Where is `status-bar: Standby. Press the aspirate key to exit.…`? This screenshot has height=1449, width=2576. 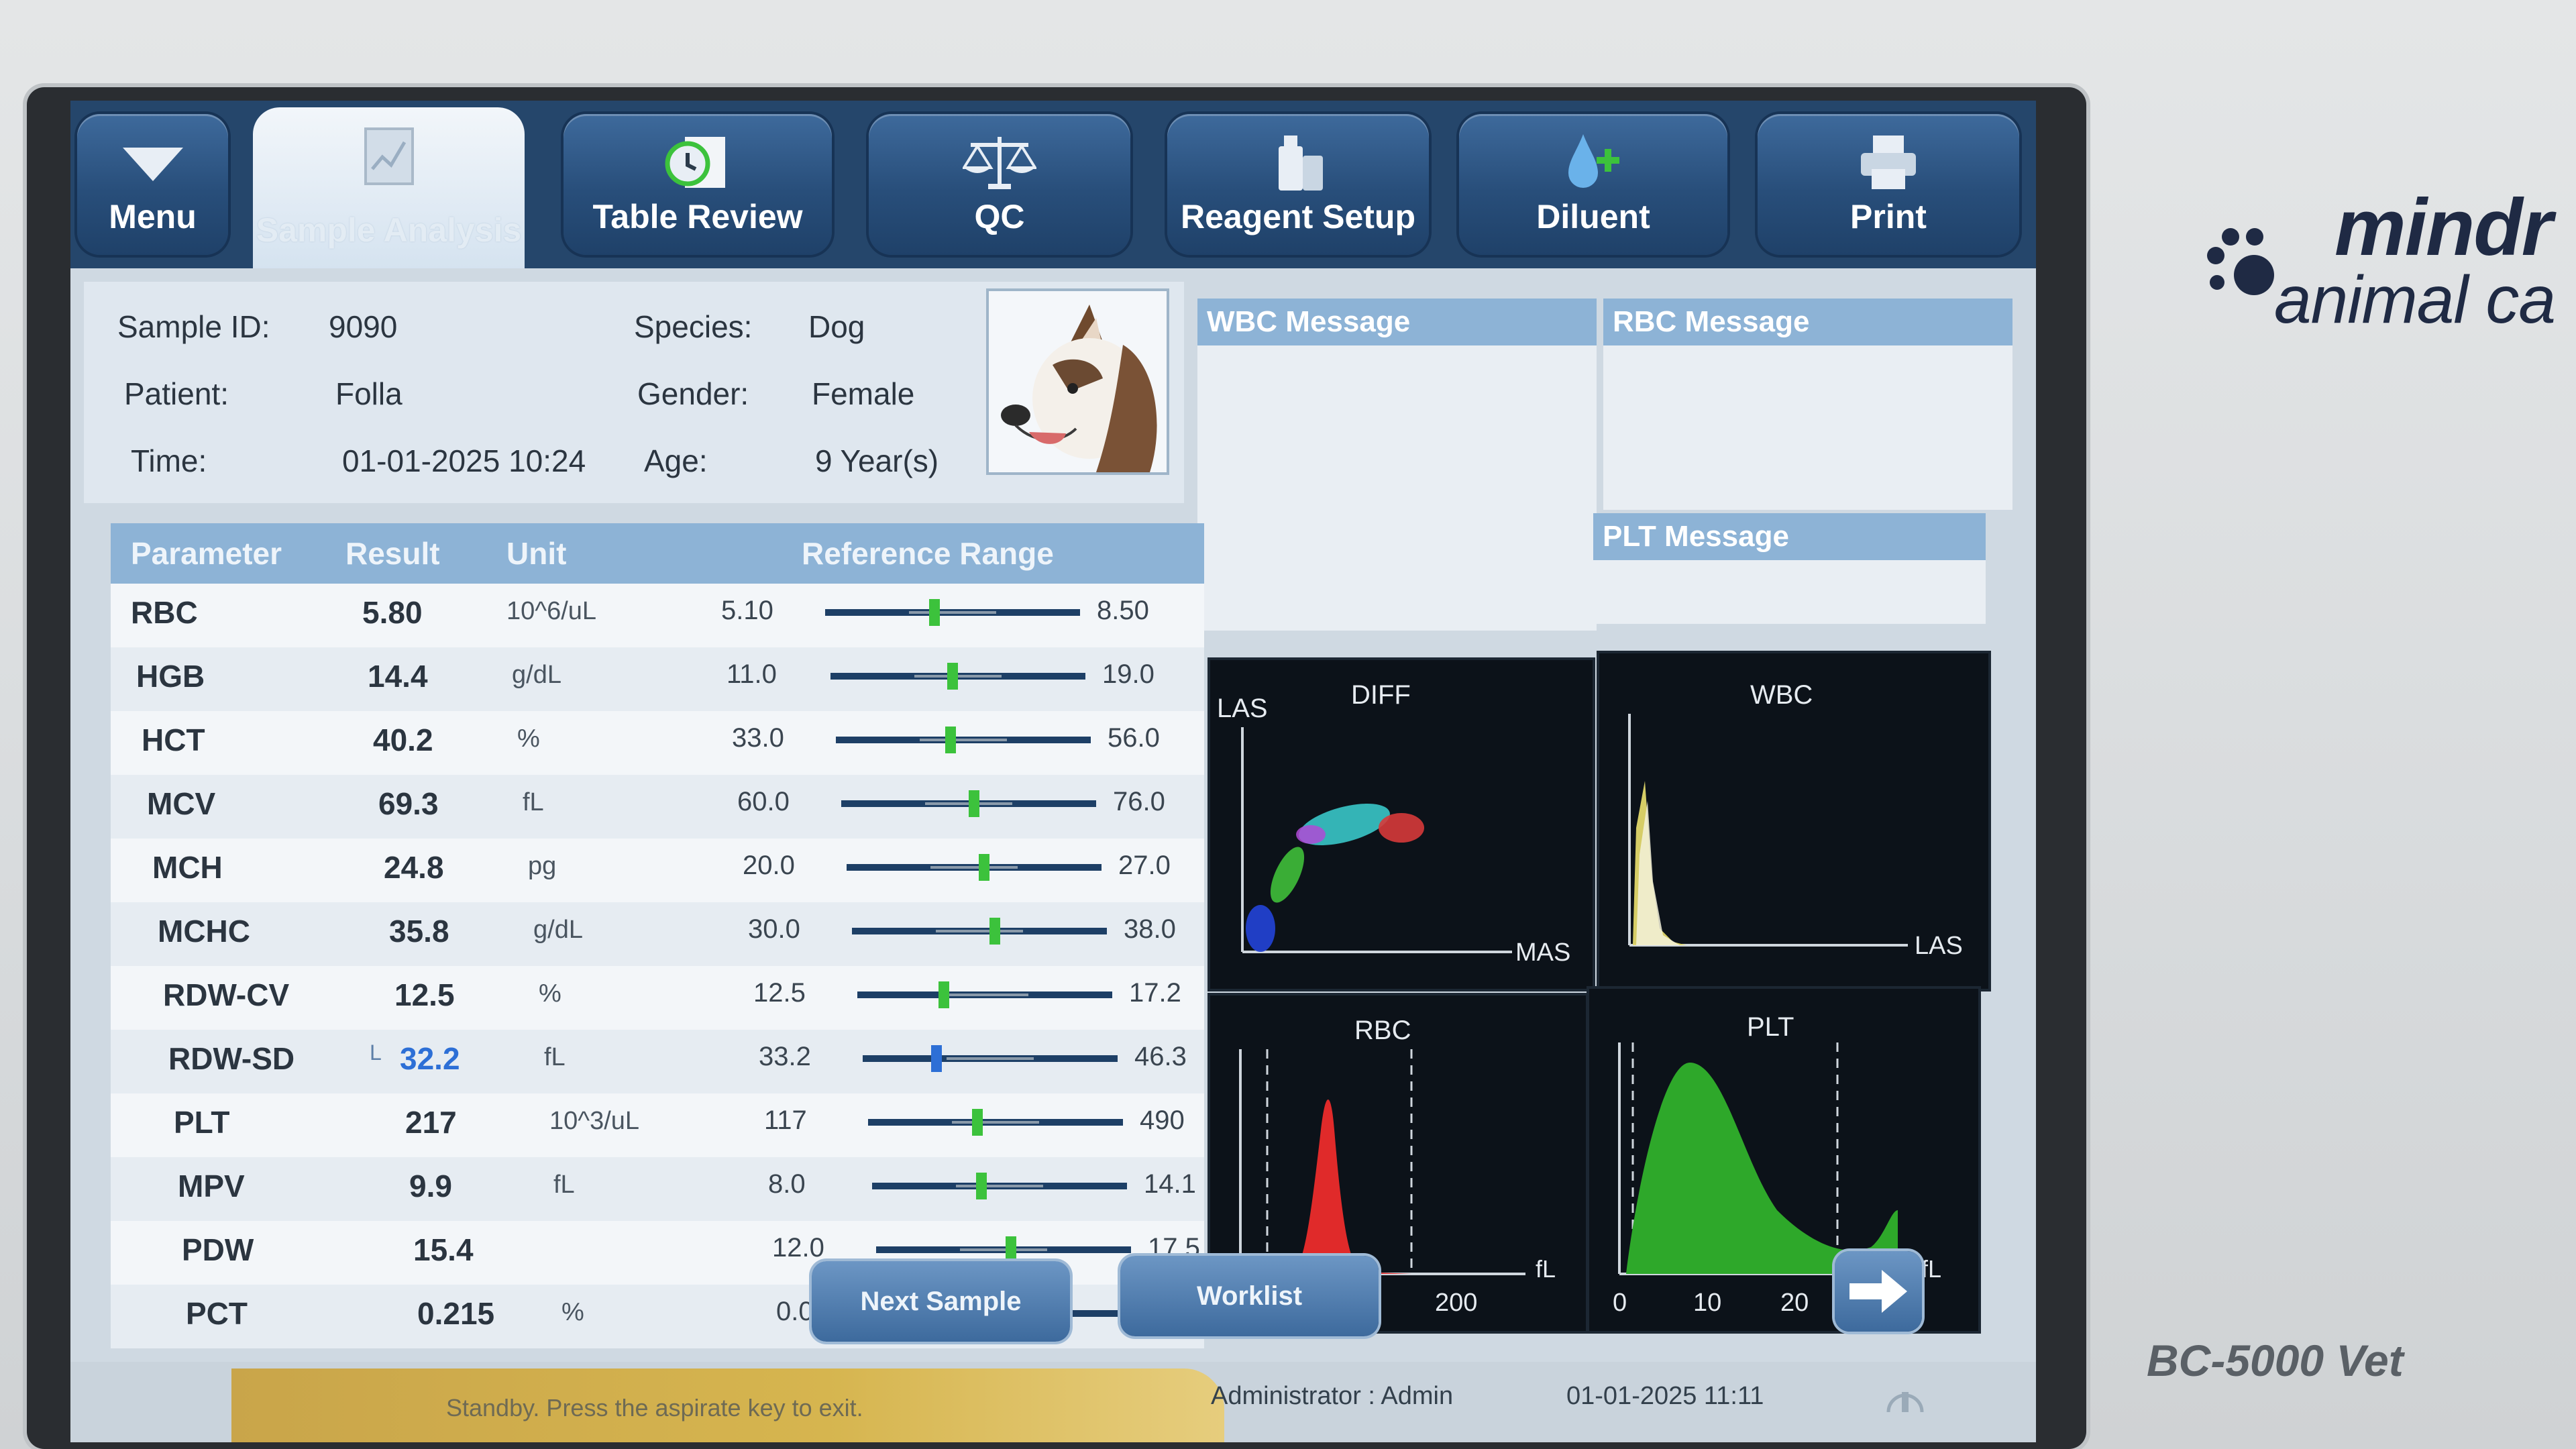
status-bar: Standby. Press the aspirate key to exit.… is located at coordinates (1053, 1402).